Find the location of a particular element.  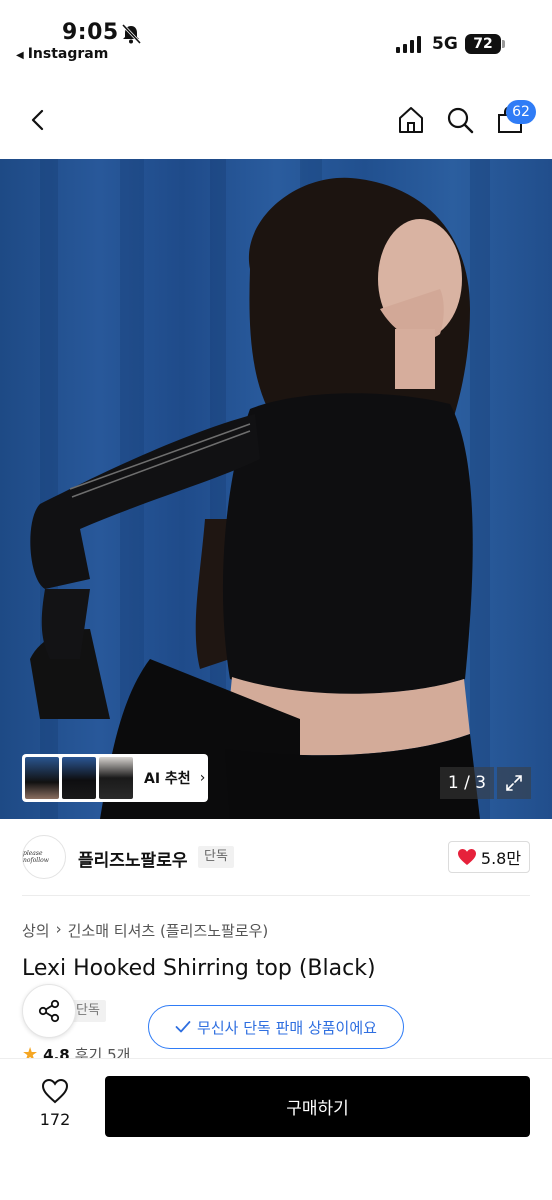

chevron-left-icon is located at coordinates (37, 120).